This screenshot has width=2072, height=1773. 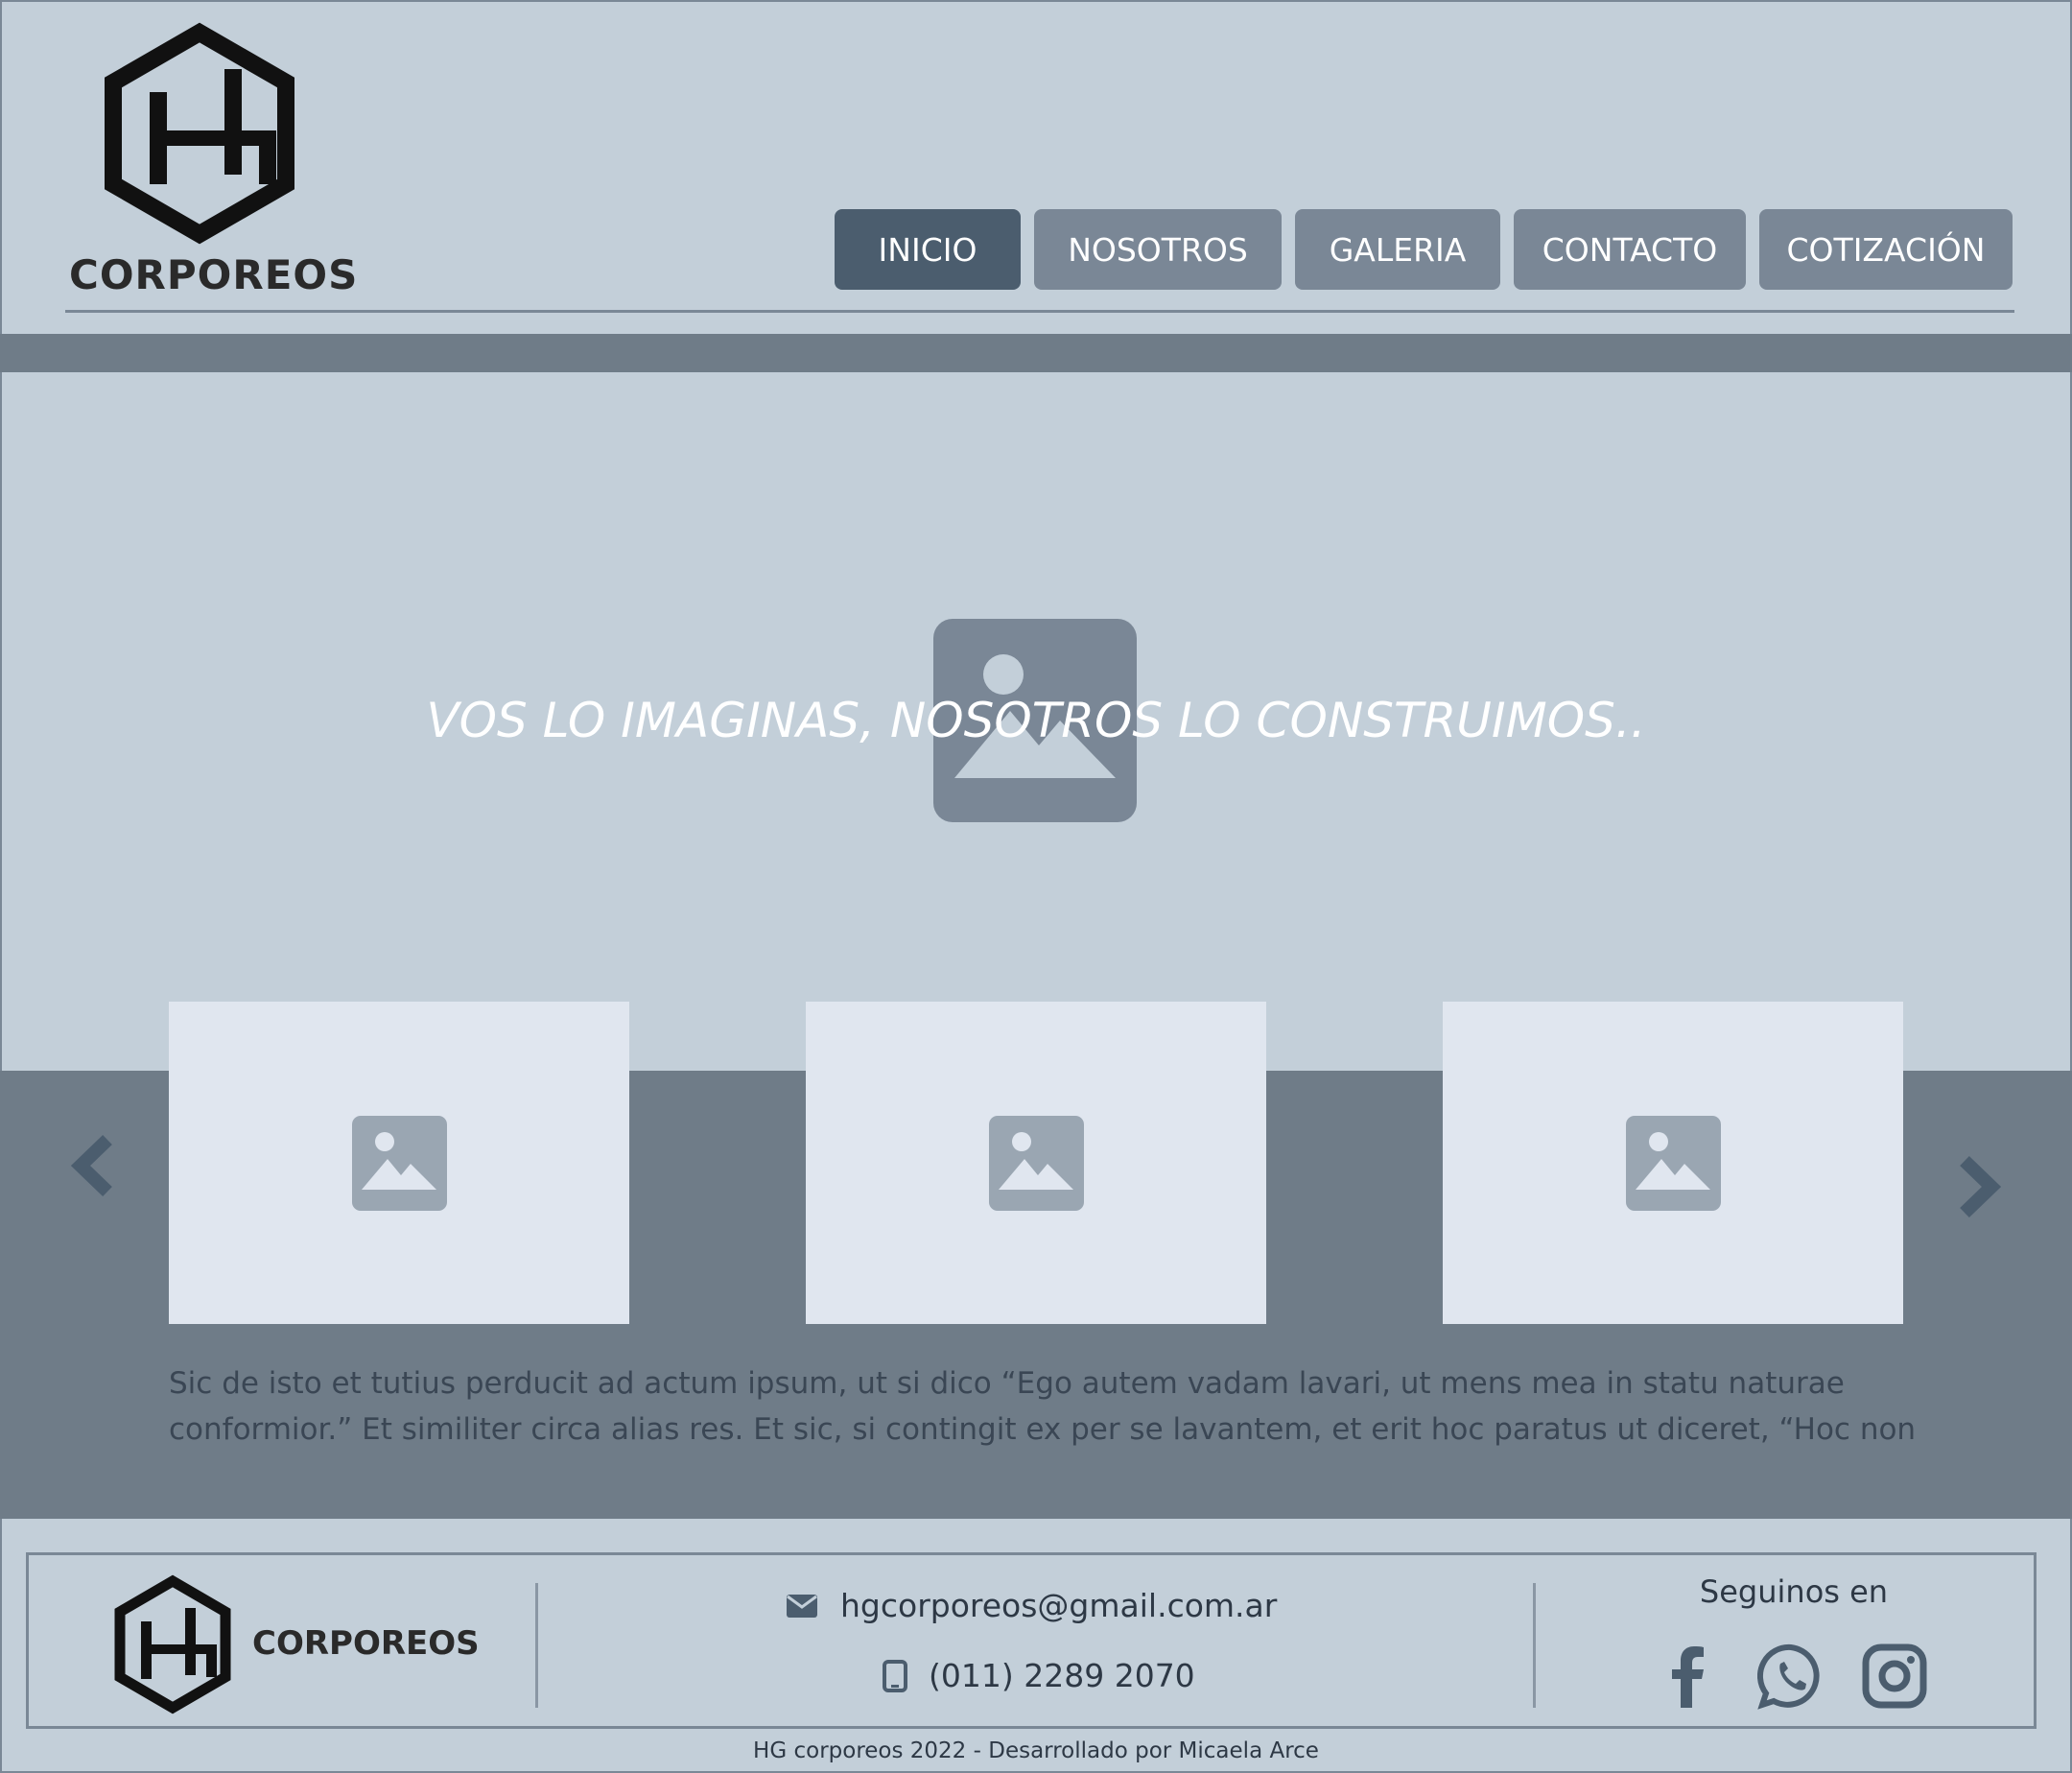 I want to click on instagram-icon, so click(x=1894, y=1677).